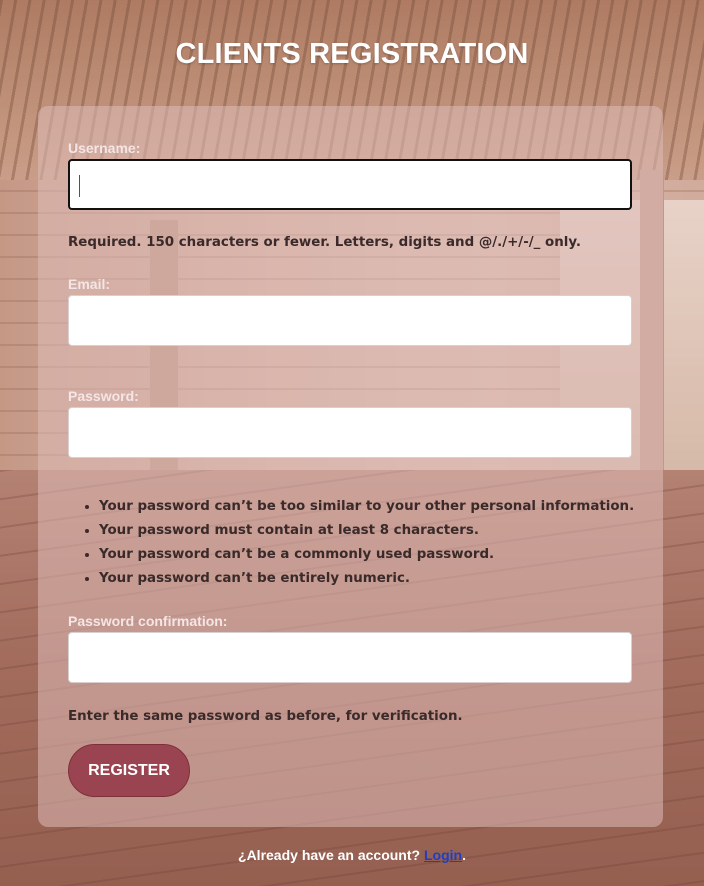 The width and height of the screenshot is (704, 886). What do you see at coordinates (103, 396) in the screenshot?
I see `password-label: Password:` at bounding box center [103, 396].